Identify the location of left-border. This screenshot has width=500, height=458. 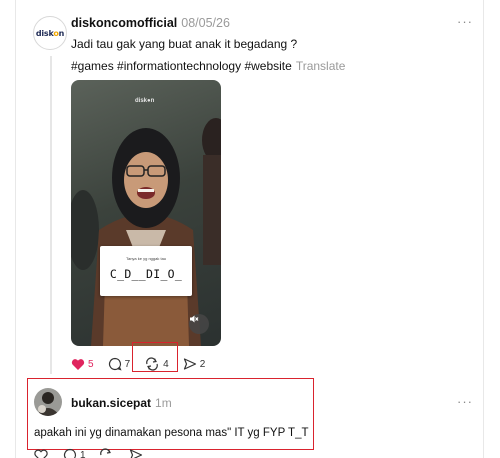
(15, 229).